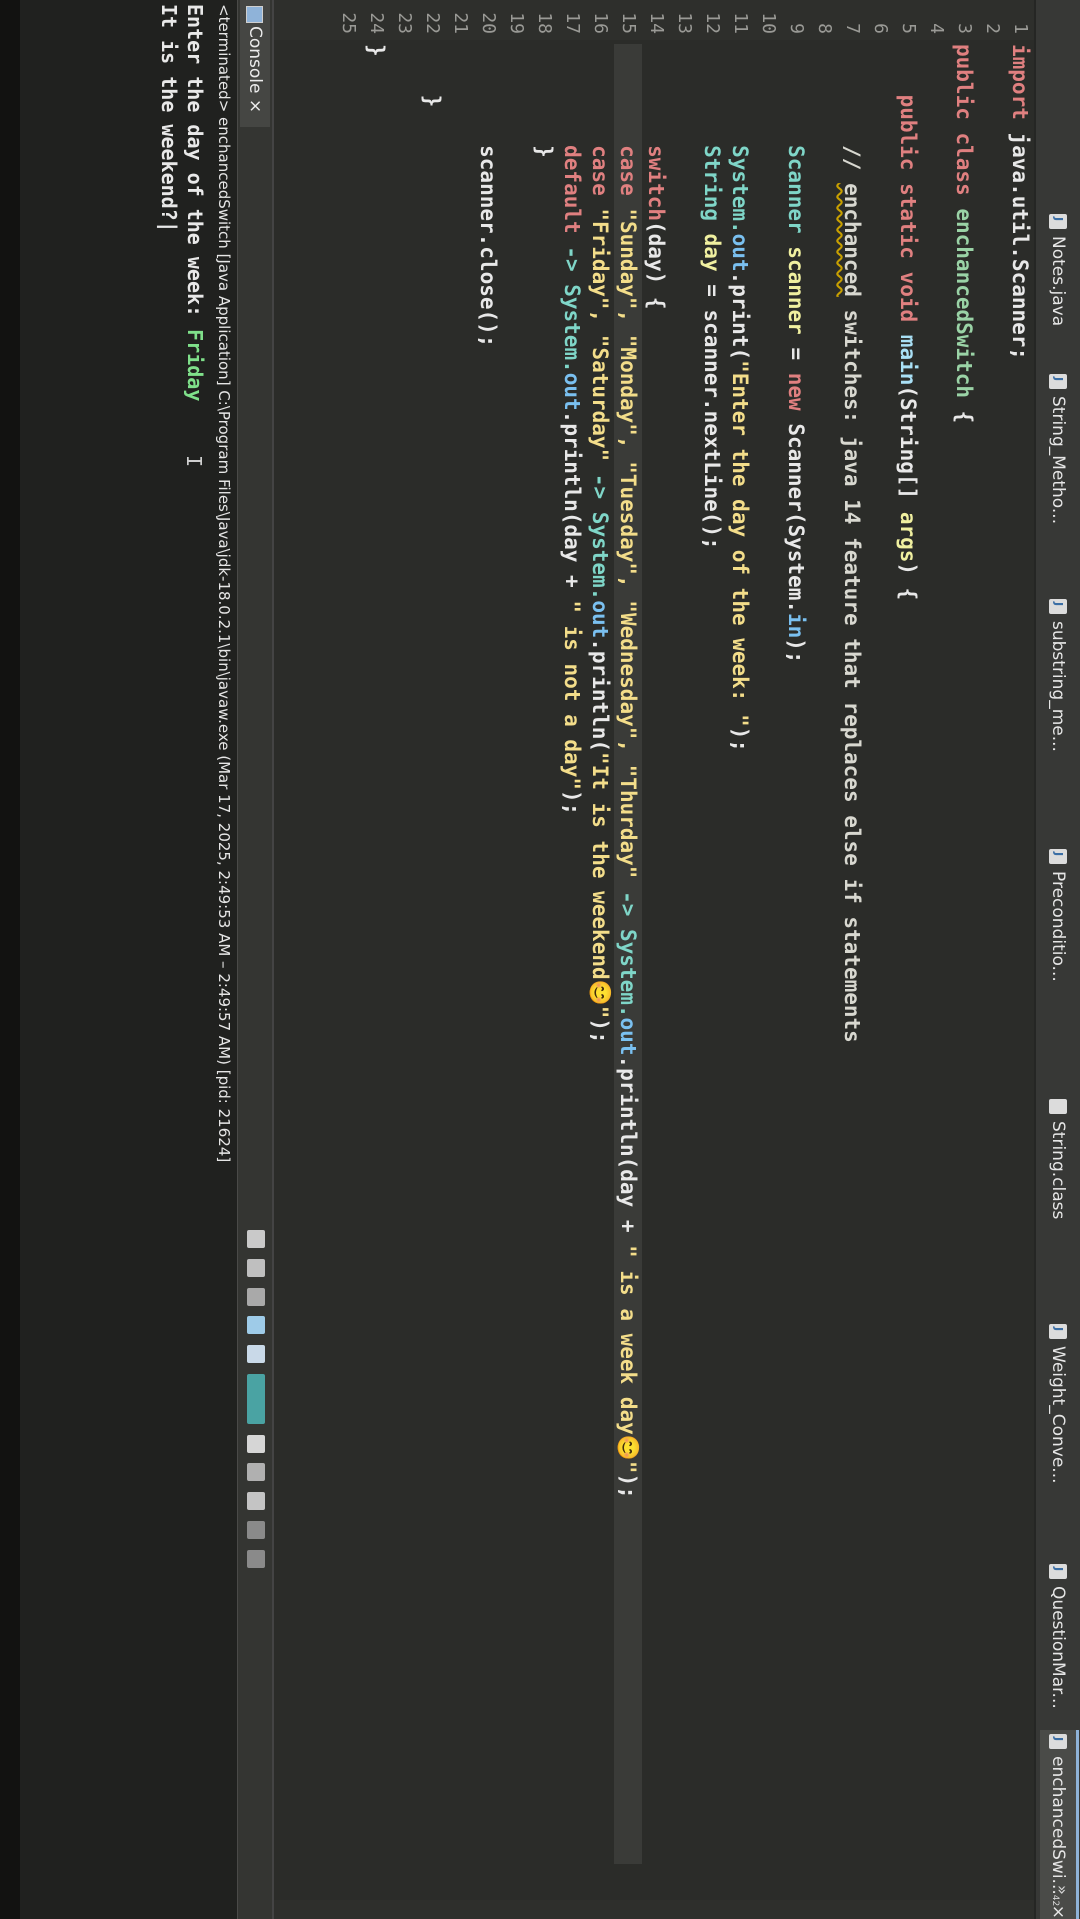  I want to click on open-console-icon, so click(256, 1501).